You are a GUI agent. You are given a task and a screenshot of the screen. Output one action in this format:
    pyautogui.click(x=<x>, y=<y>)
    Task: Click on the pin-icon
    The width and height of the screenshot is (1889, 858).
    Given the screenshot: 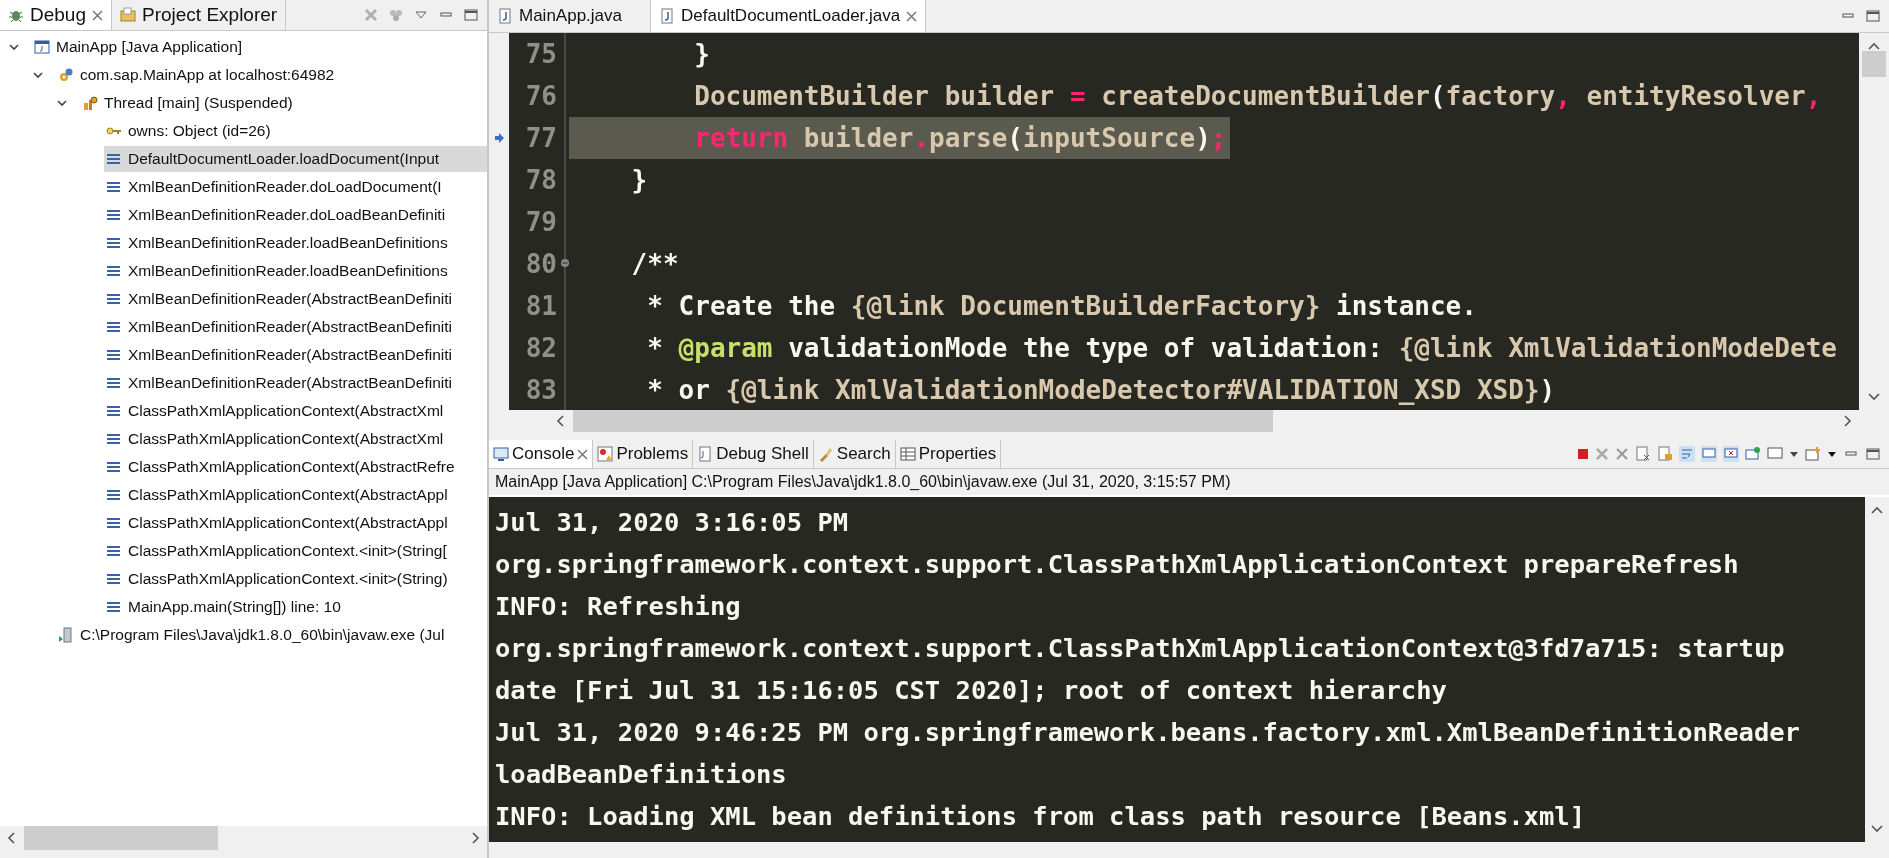 What is the action you would take?
    pyautogui.click(x=1753, y=454)
    